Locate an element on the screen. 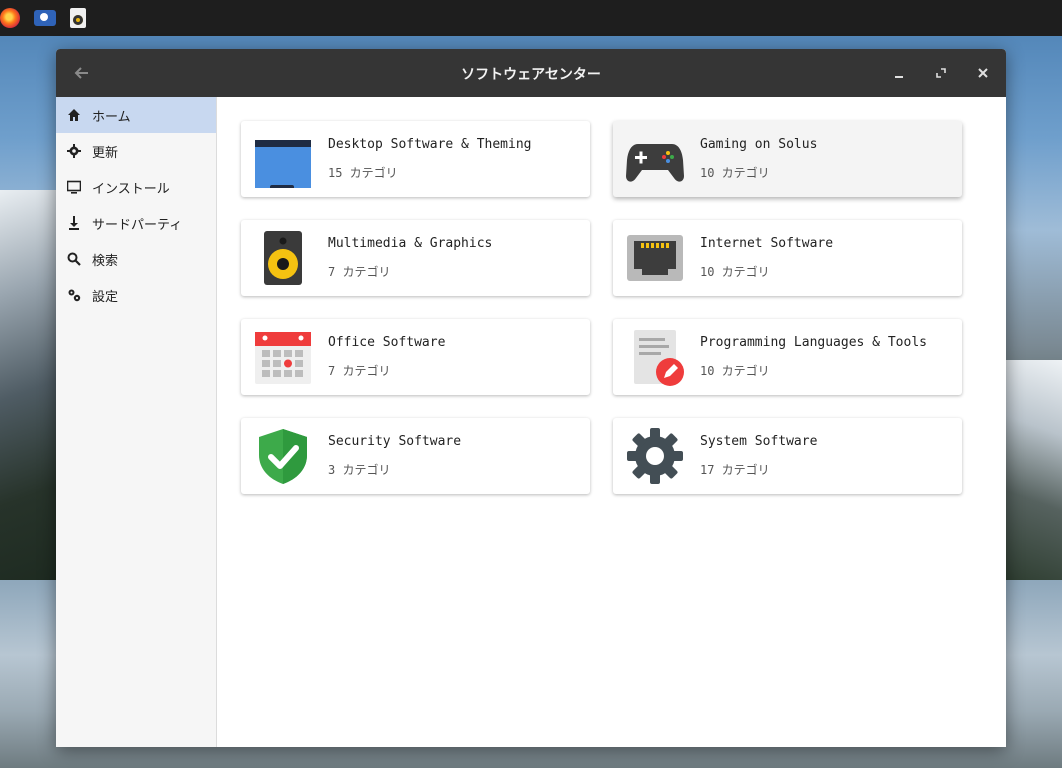 The height and width of the screenshot is (768, 1062). settings-icon is located at coordinates (74, 295).